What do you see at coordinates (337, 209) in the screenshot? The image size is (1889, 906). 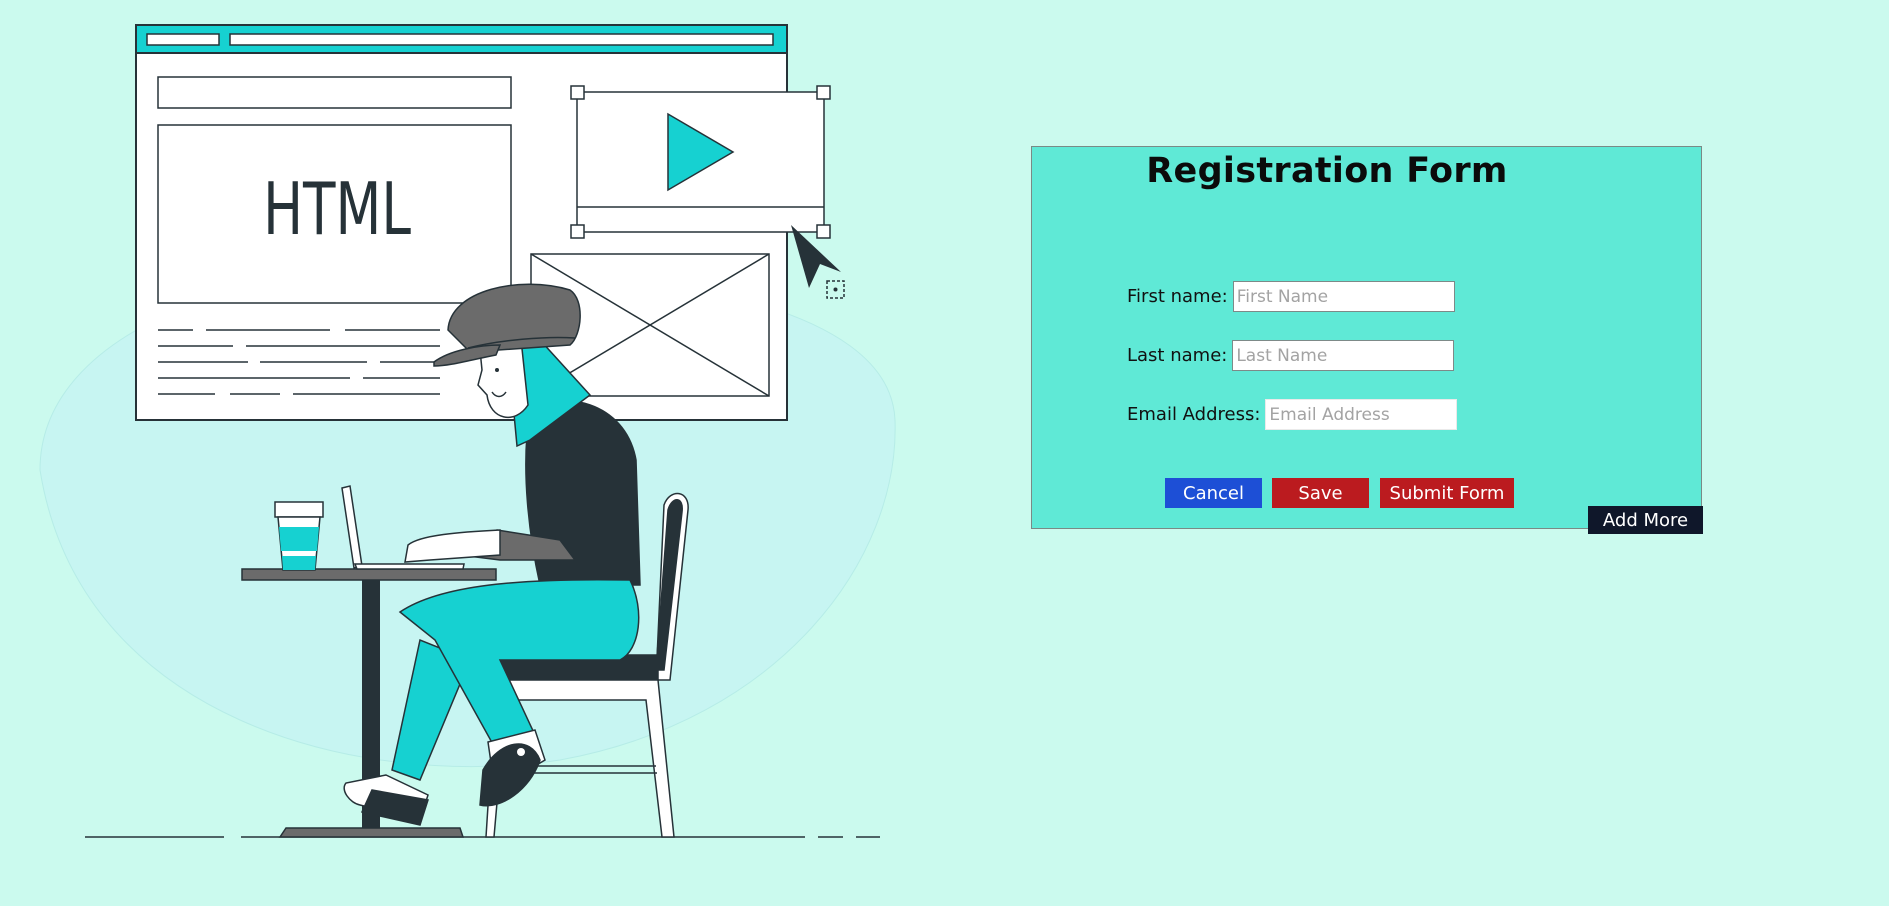 I see `html-heading-graphic: HTML` at bounding box center [337, 209].